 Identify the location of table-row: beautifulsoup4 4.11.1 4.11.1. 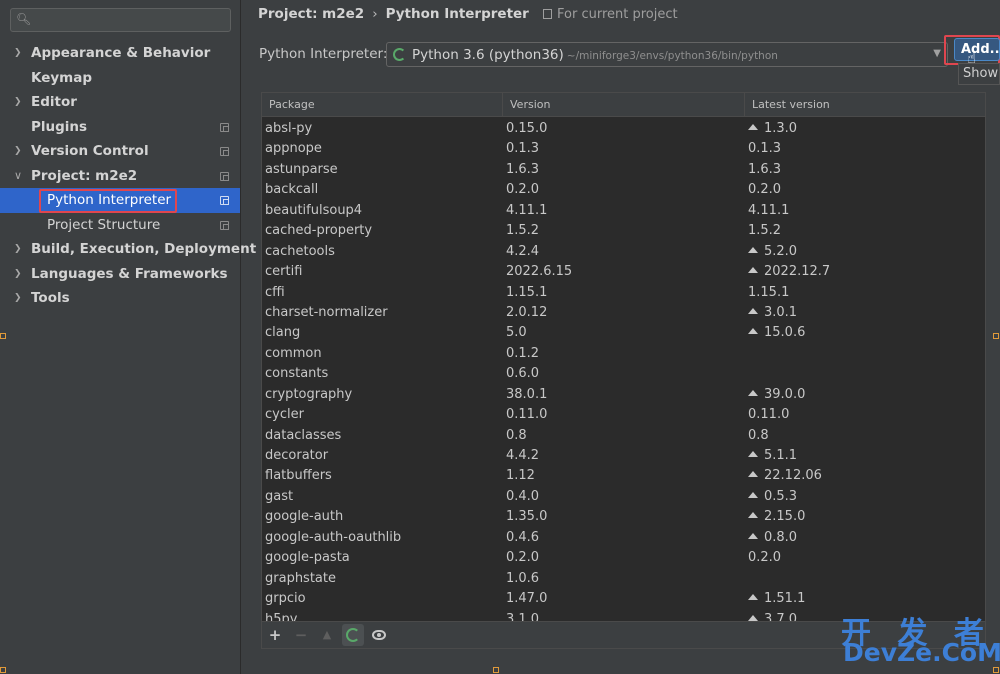
(623, 211).